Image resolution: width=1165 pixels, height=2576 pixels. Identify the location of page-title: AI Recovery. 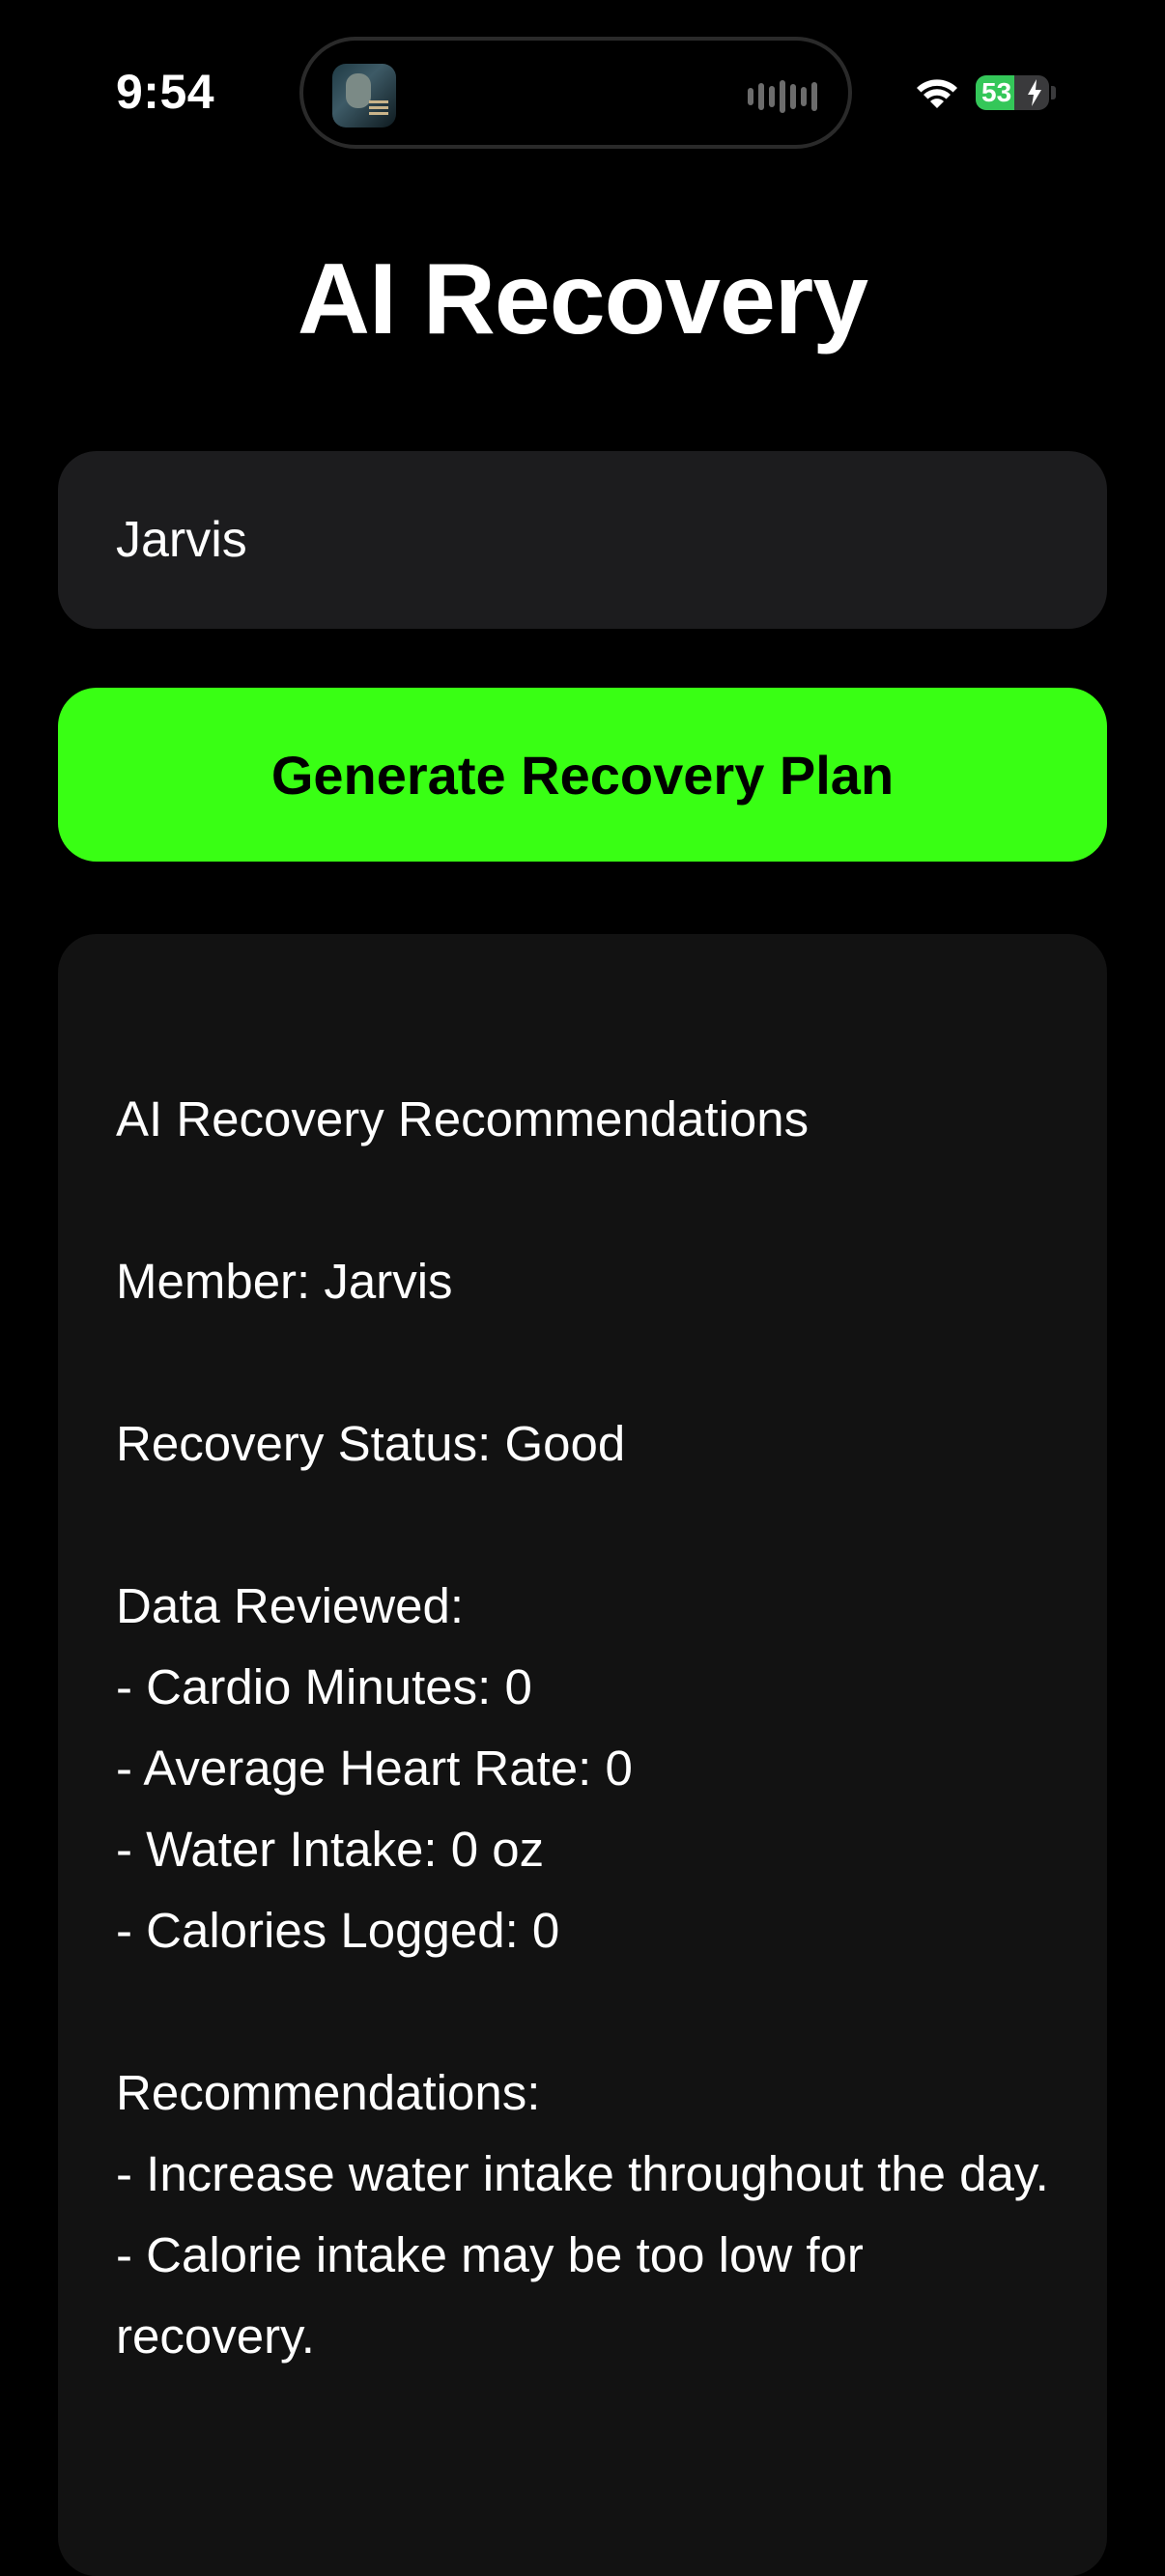
(582, 299).